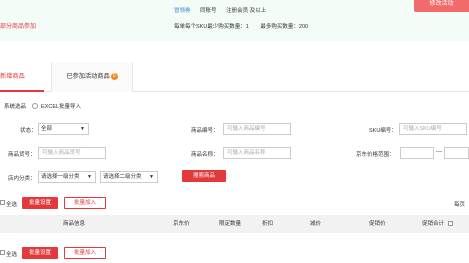  I want to click on price-max-input, so click(456, 153).